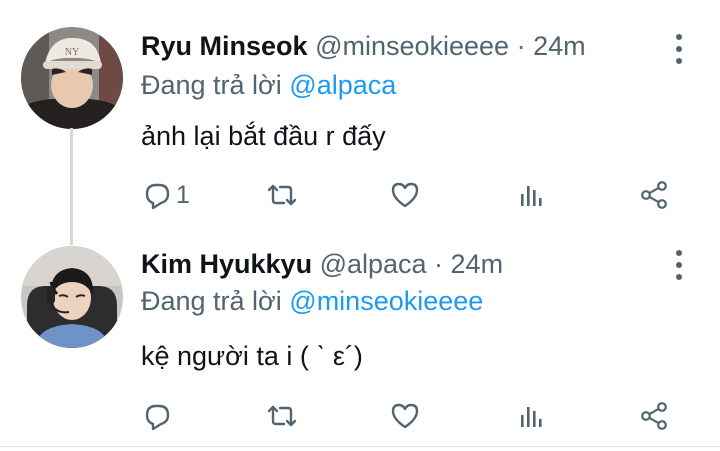 This screenshot has height=451, width=720. What do you see at coordinates (450, 46) in the screenshot?
I see `handle-and-time: @minseokieeee · 24m` at bounding box center [450, 46].